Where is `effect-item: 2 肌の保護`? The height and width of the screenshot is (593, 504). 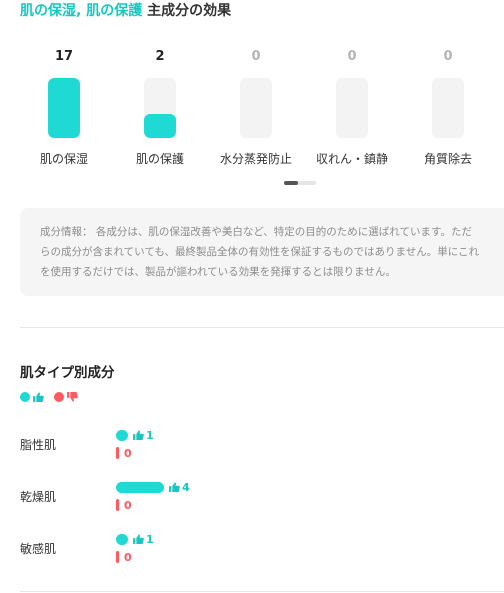
effect-item: 2 肌の保護 is located at coordinates (160, 107).